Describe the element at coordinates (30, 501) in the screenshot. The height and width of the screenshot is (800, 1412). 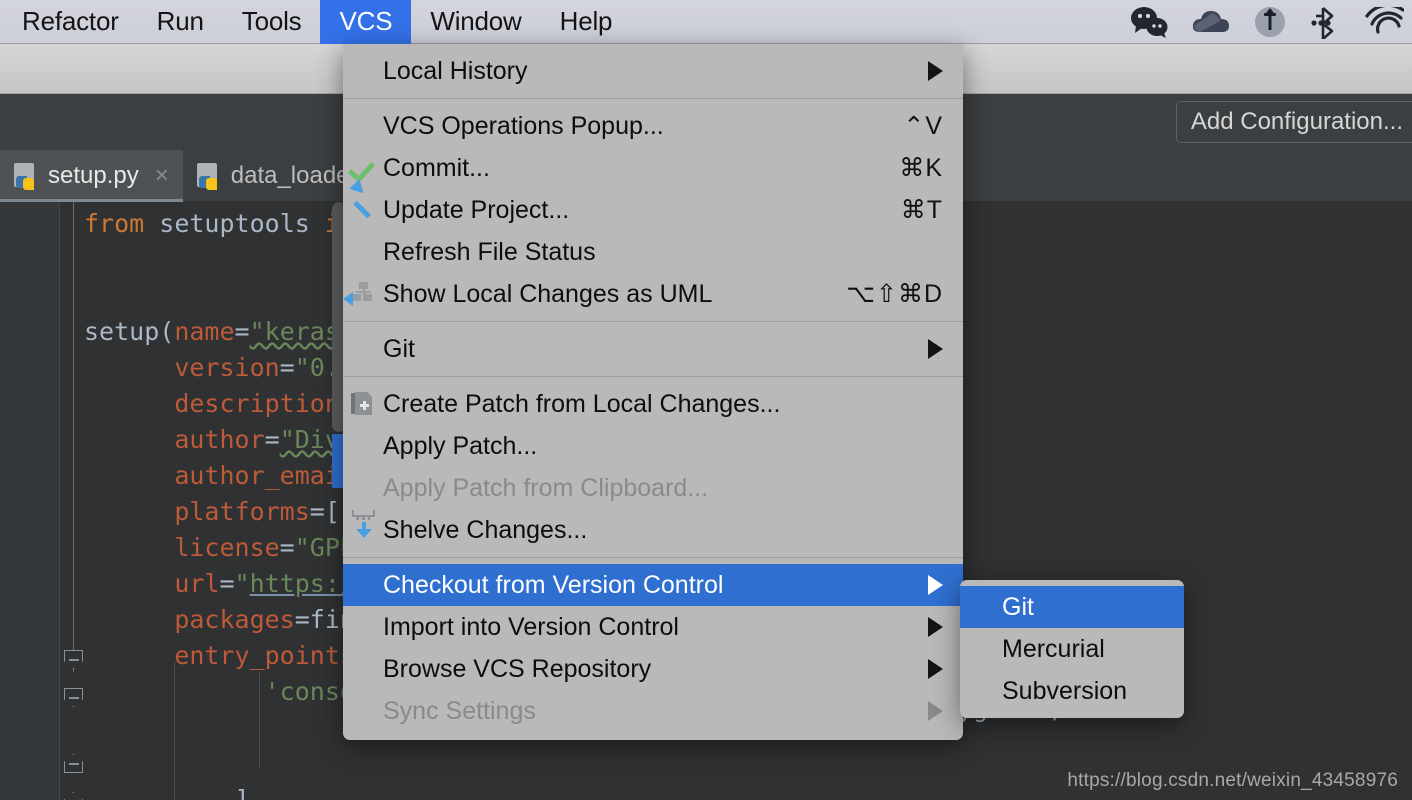
I see `editor-gutter` at that location.